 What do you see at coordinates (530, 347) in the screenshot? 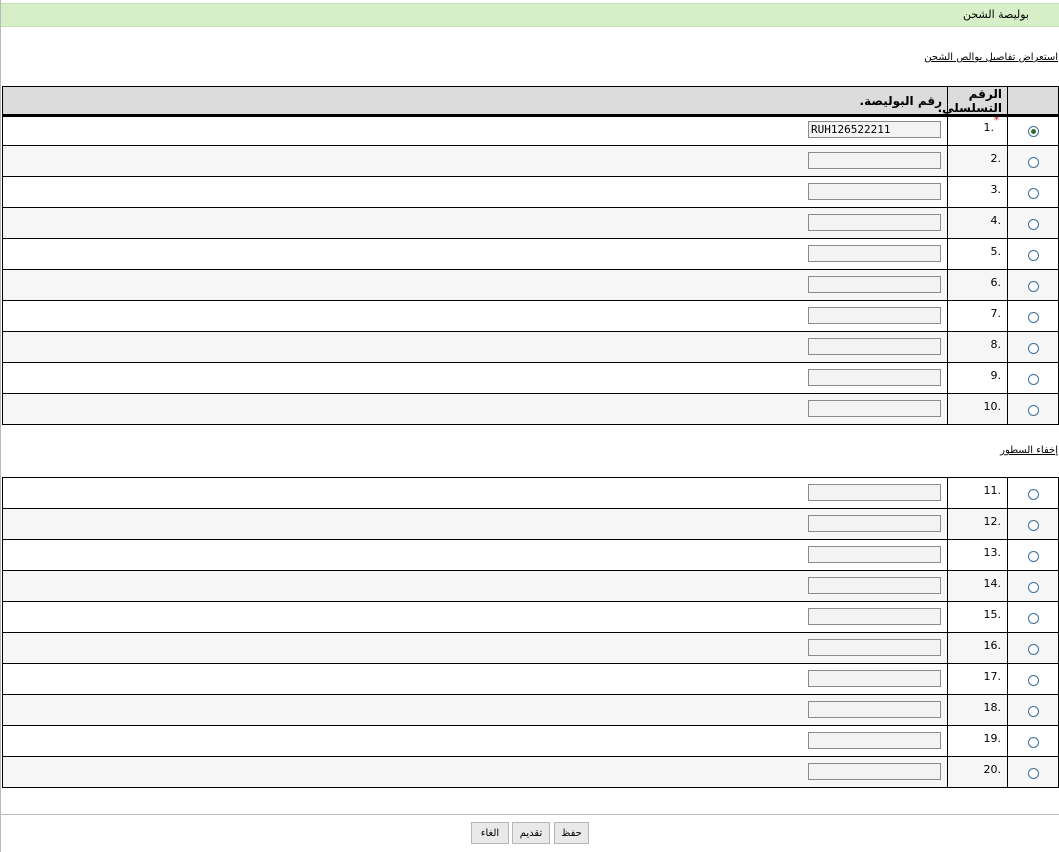
I see `table-row: 8.` at bounding box center [530, 347].